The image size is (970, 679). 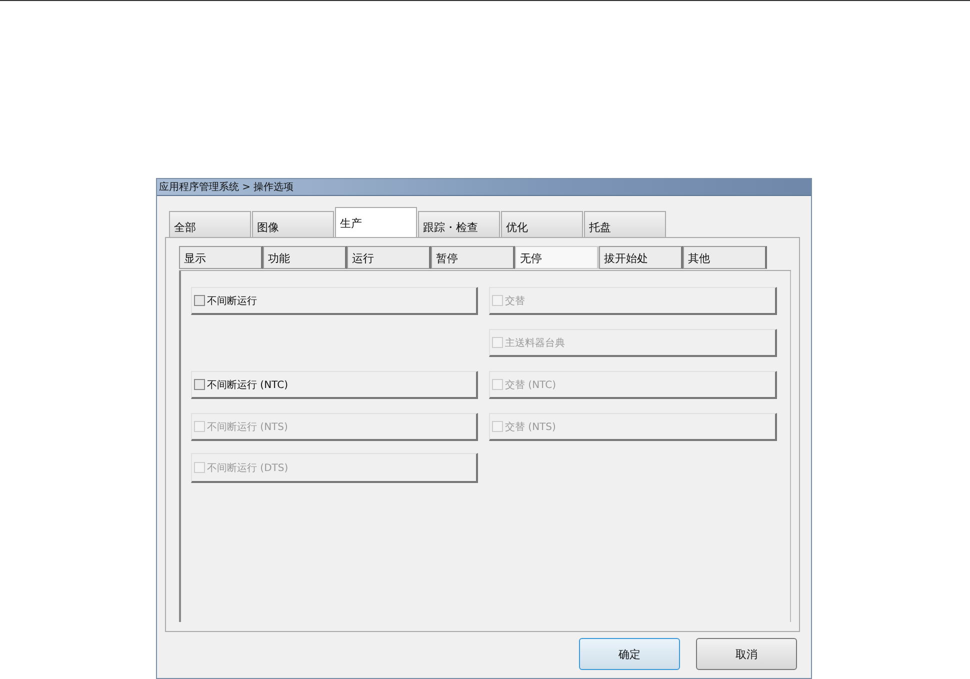 What do you see at coordinates (210, 224) in the screenshot?
I see `tab: 全部` at bounding box center [210, 224].